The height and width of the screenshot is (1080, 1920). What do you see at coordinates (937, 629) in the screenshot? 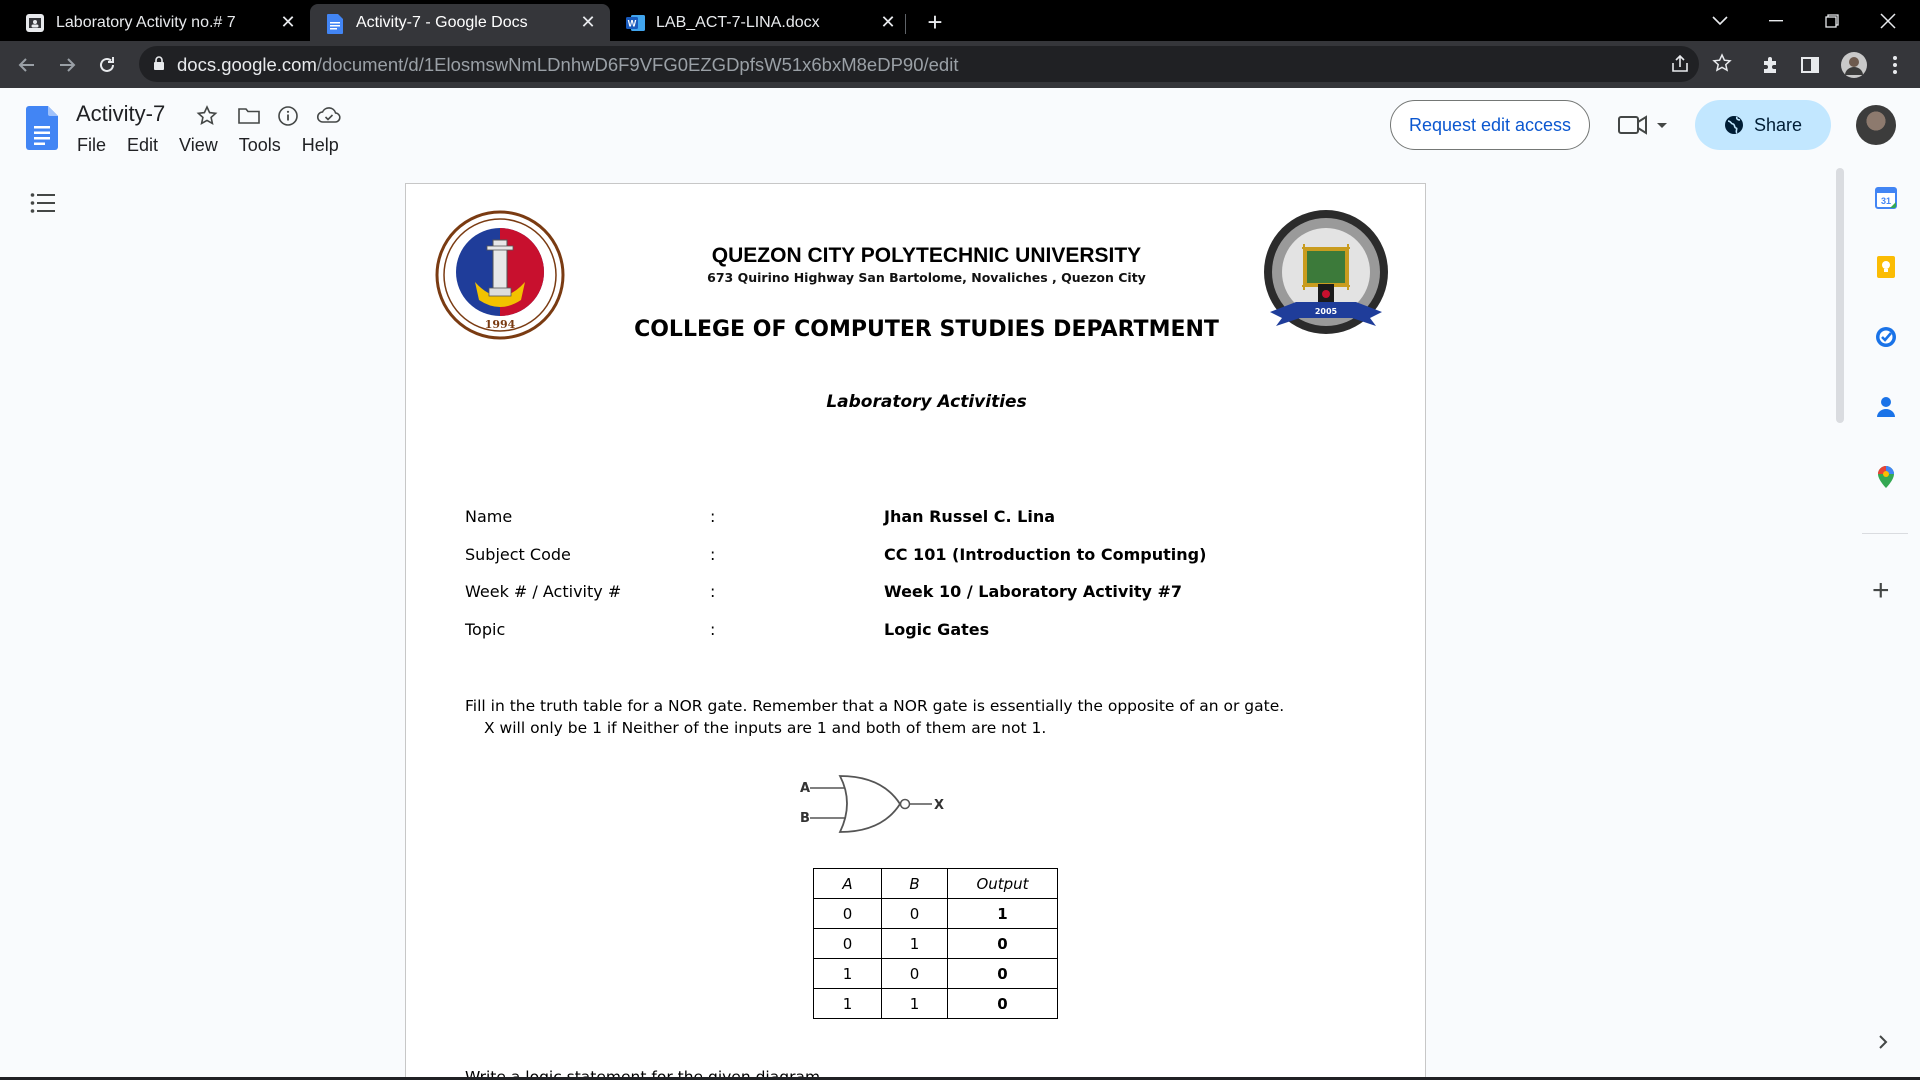
I see `info-value: Logic Gates` at bounding box center [937, 629].